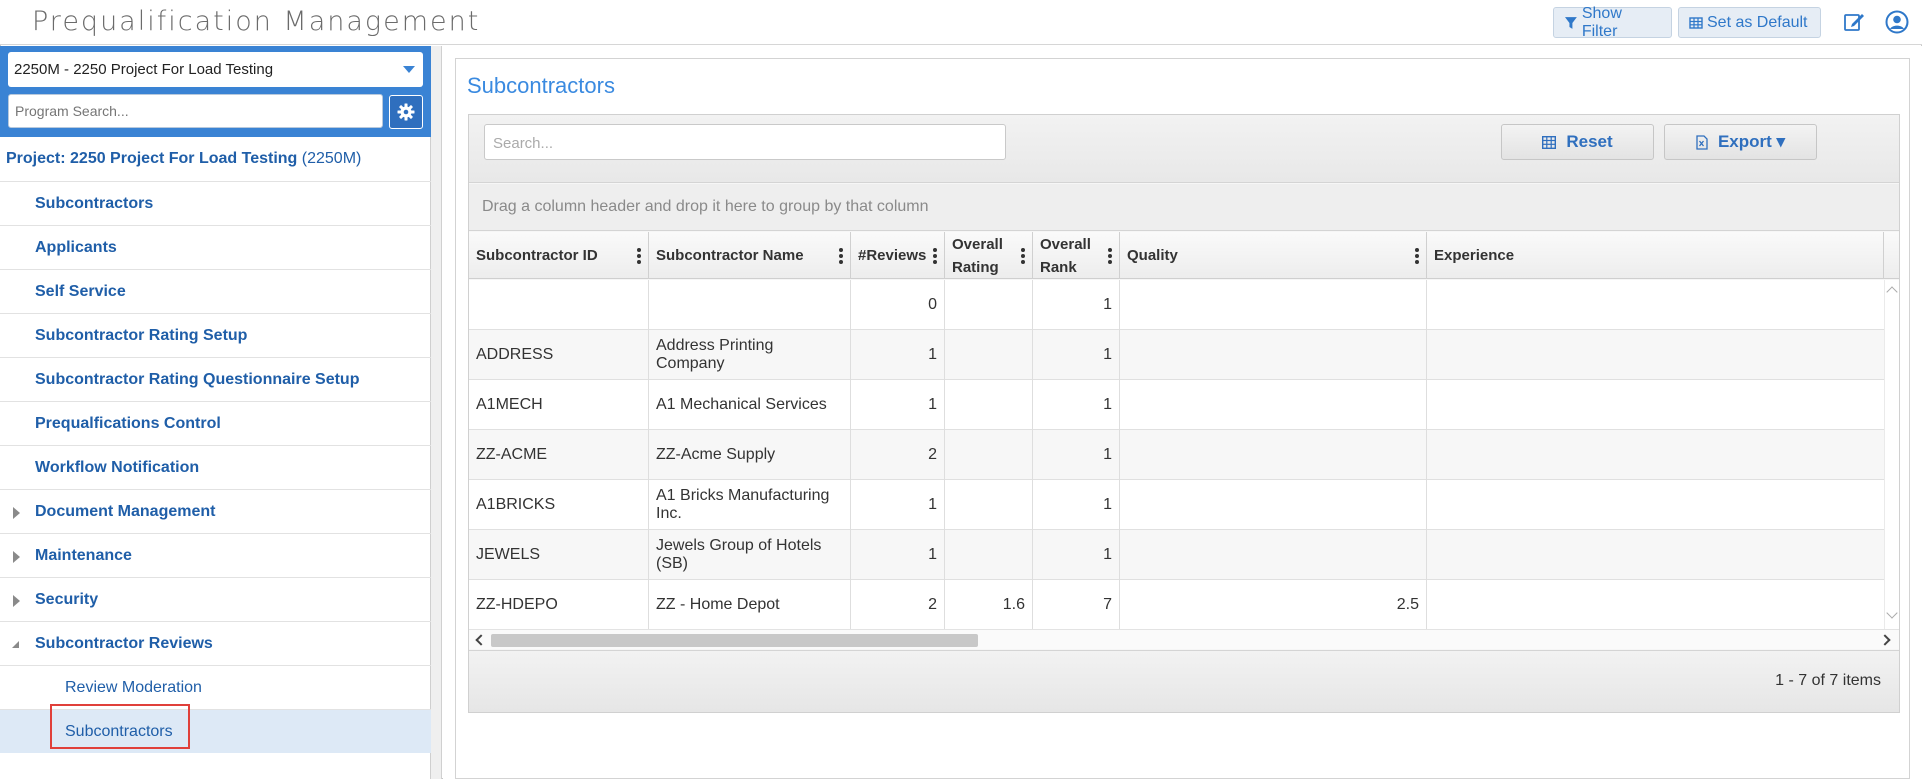 This screenshot has height=779, width=1922. I want to click on sidebar-item-document-management: Document Management, so click(215, 511).